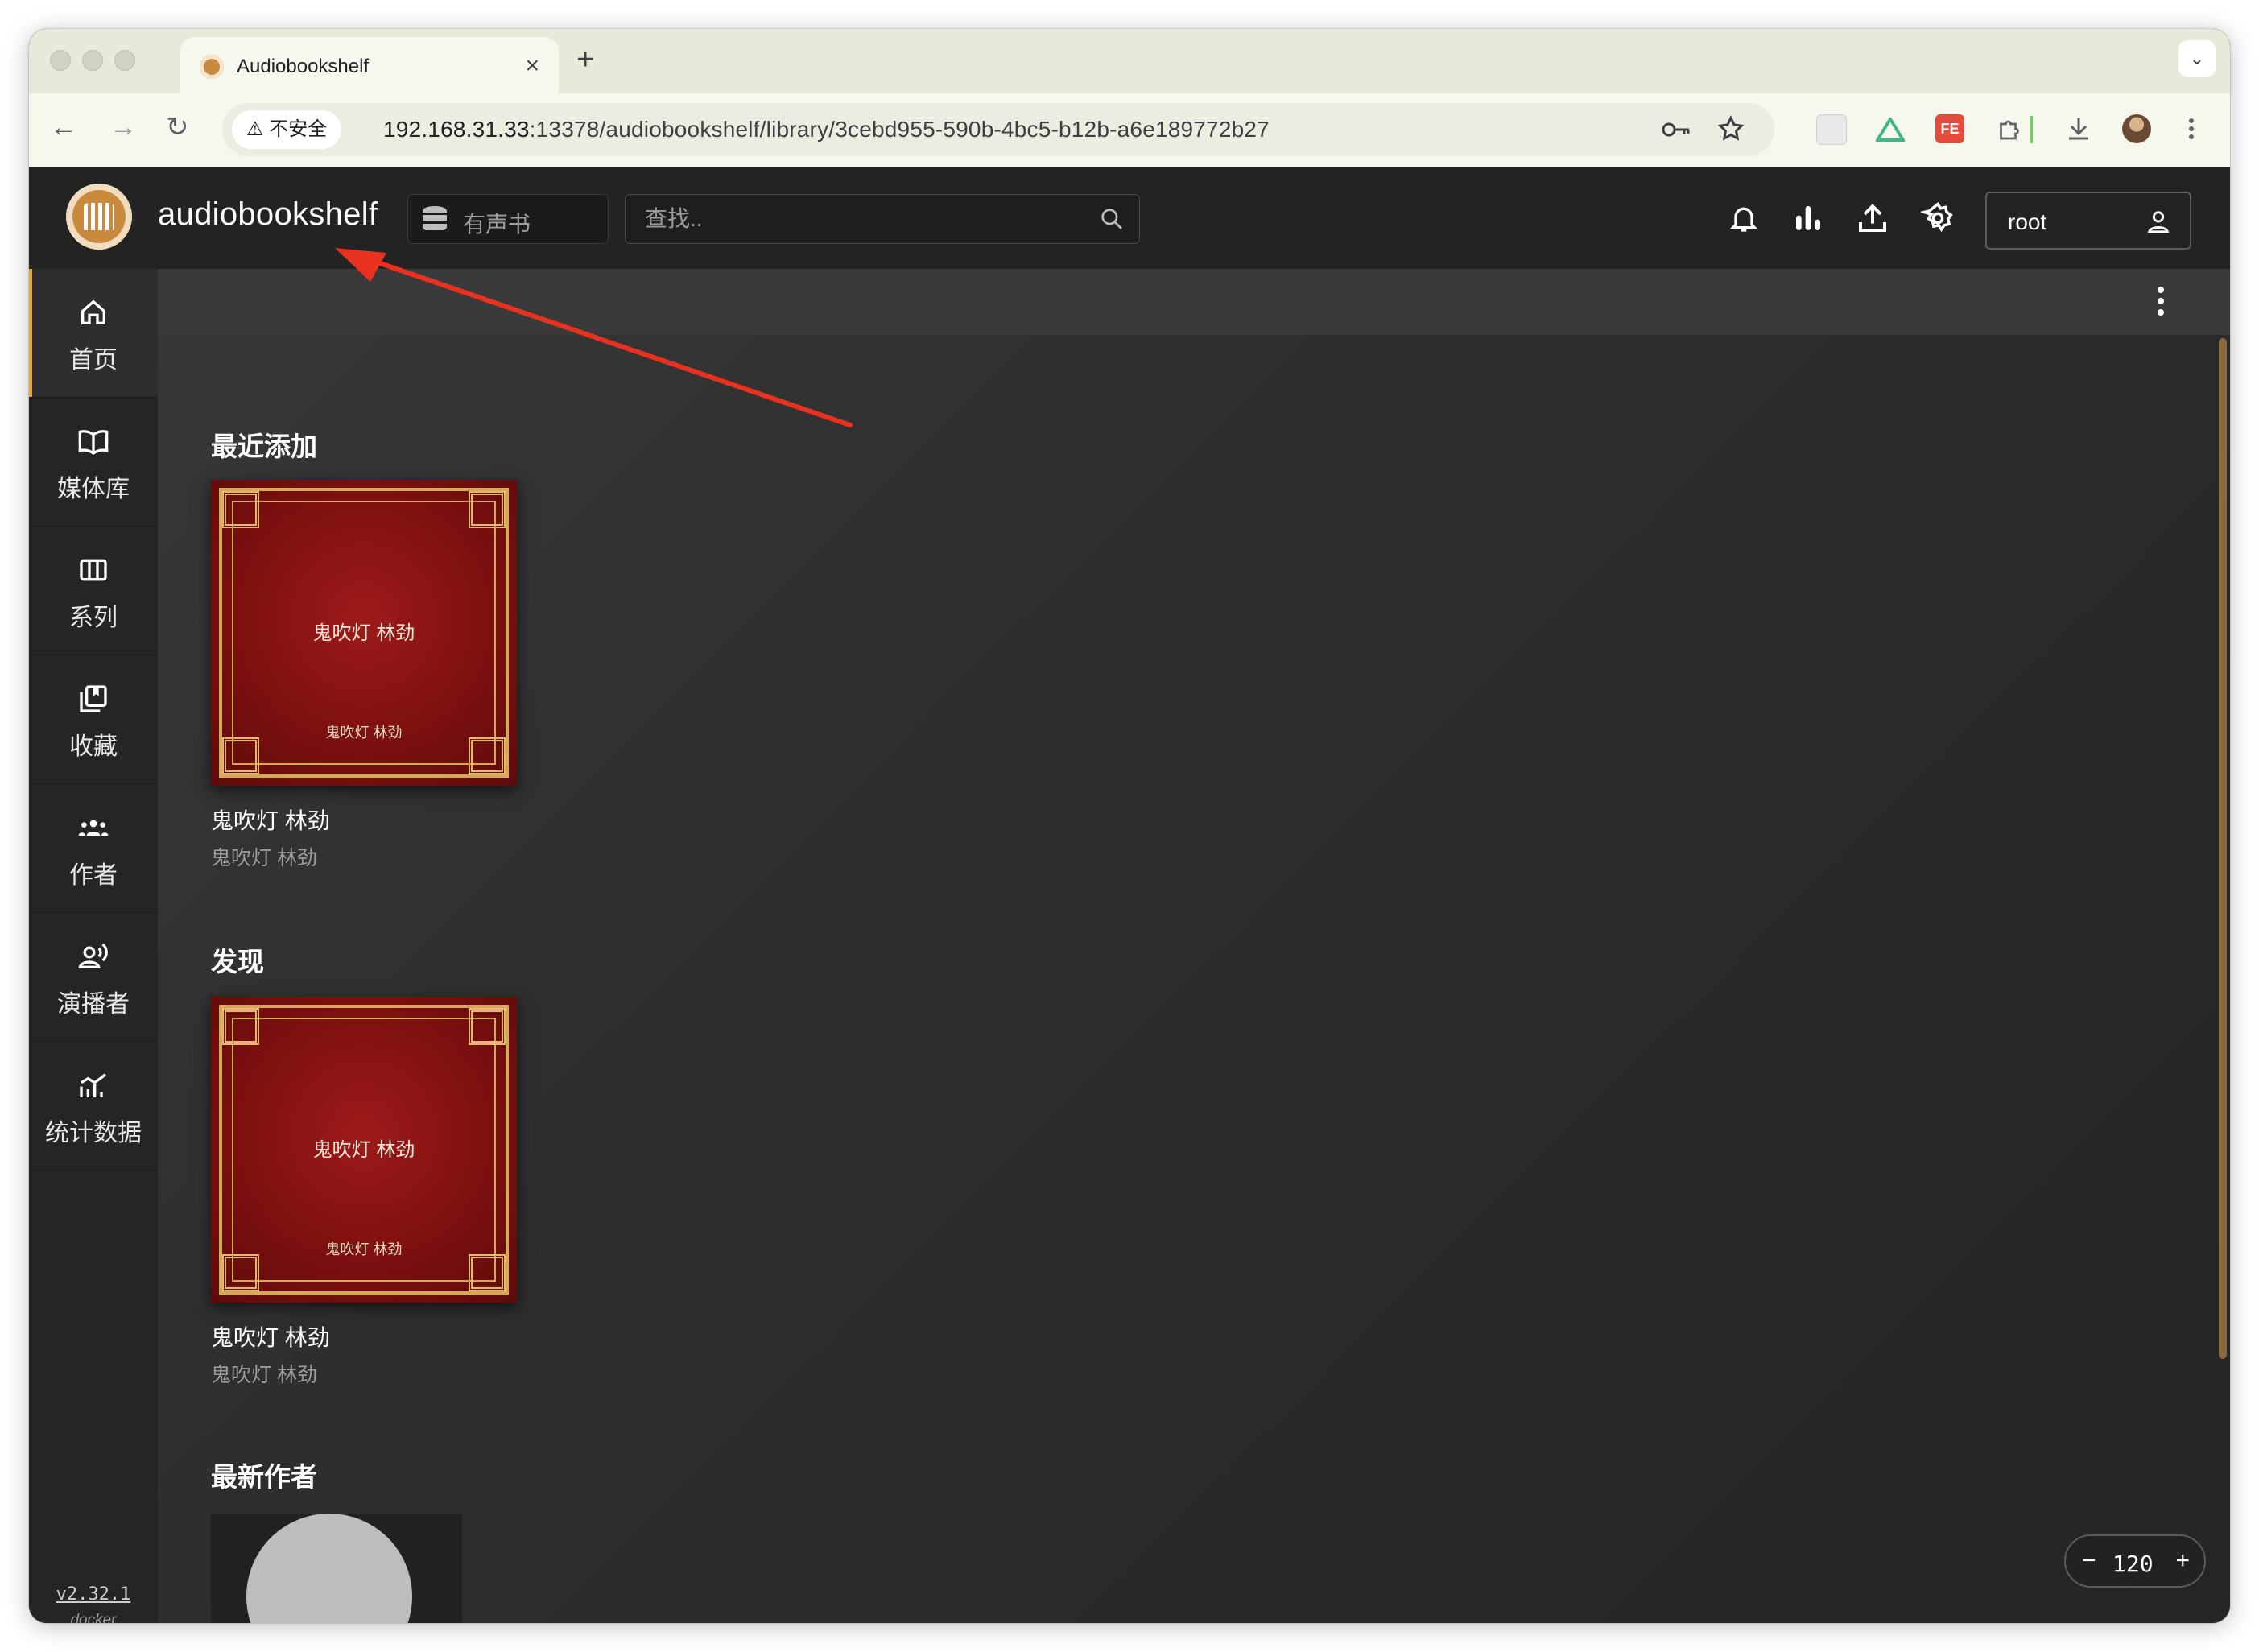 The image size is (2259, 1652). I want to click on annotation-arrow, so click(594, 338).